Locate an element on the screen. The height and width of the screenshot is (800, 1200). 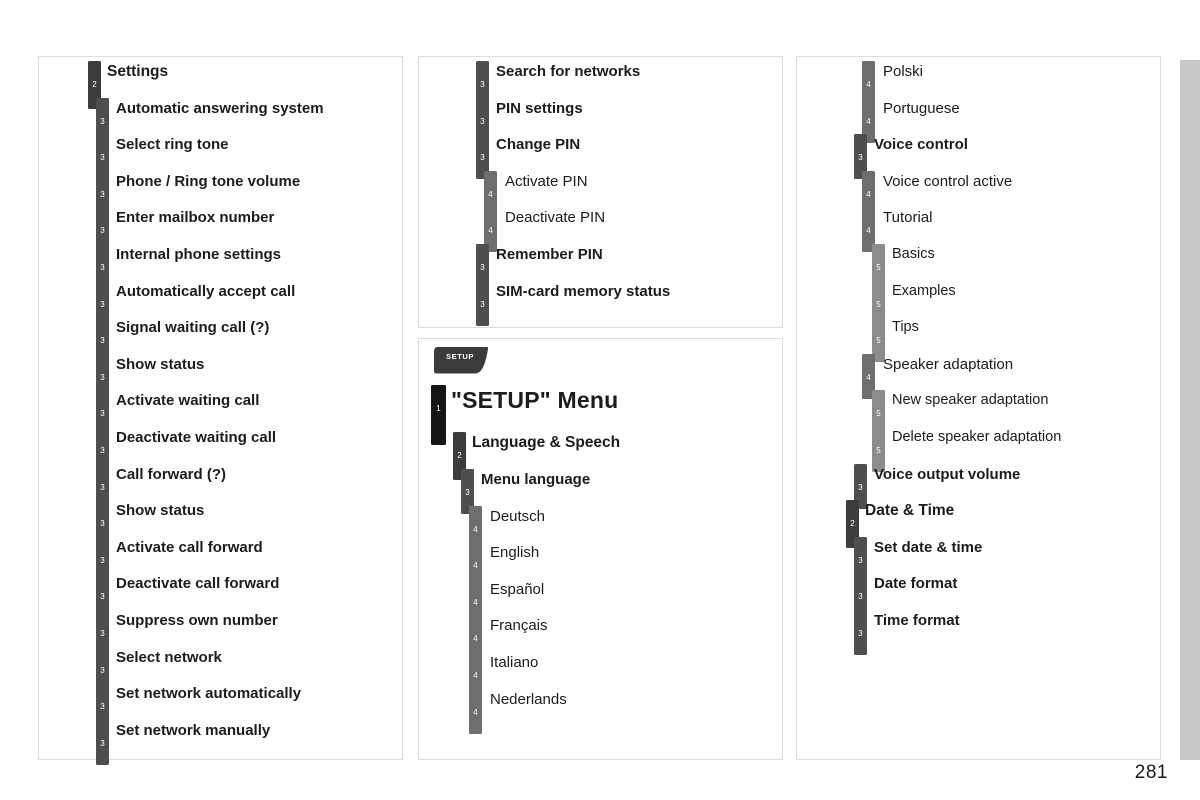
menu-item-label: Voice output volume is located at coordinates (947, 474).